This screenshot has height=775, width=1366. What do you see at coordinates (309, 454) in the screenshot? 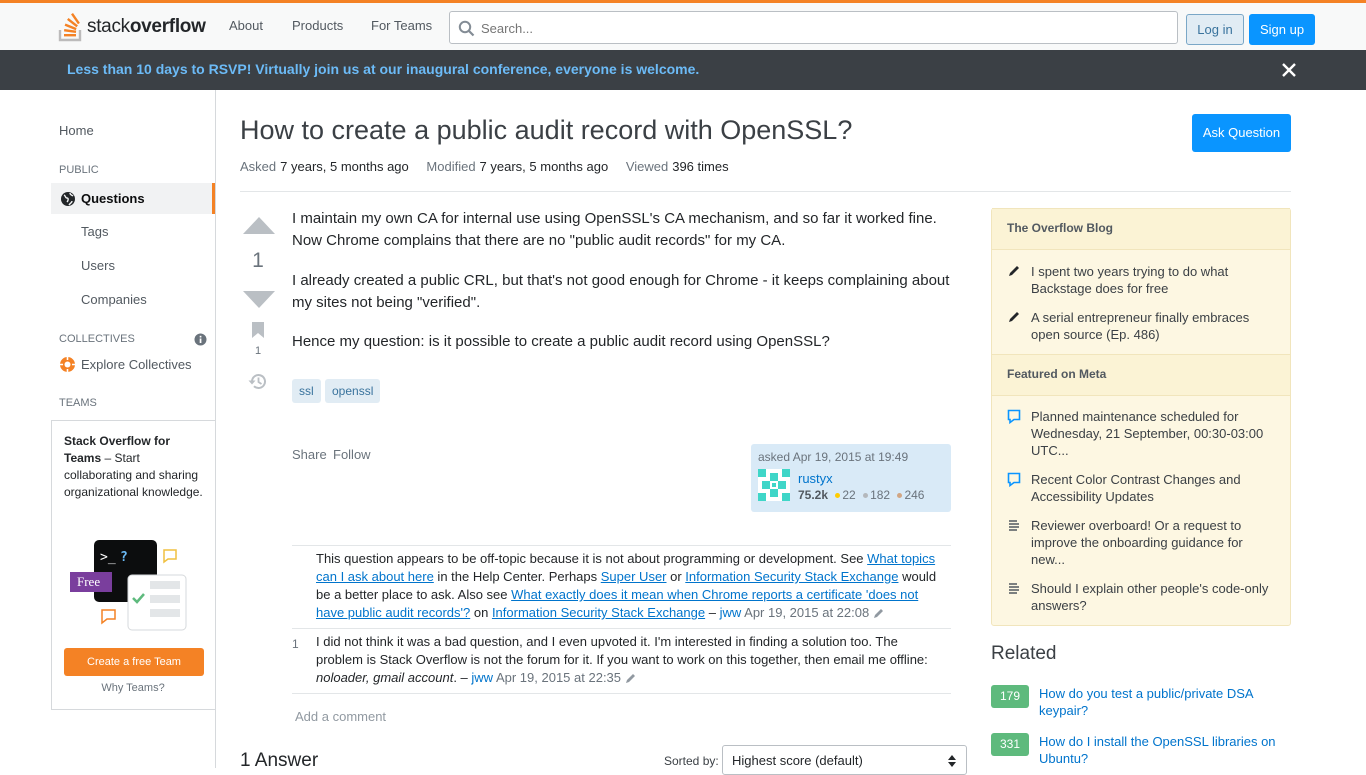
I see `share-link: Share` at bounding box center [309, 454].